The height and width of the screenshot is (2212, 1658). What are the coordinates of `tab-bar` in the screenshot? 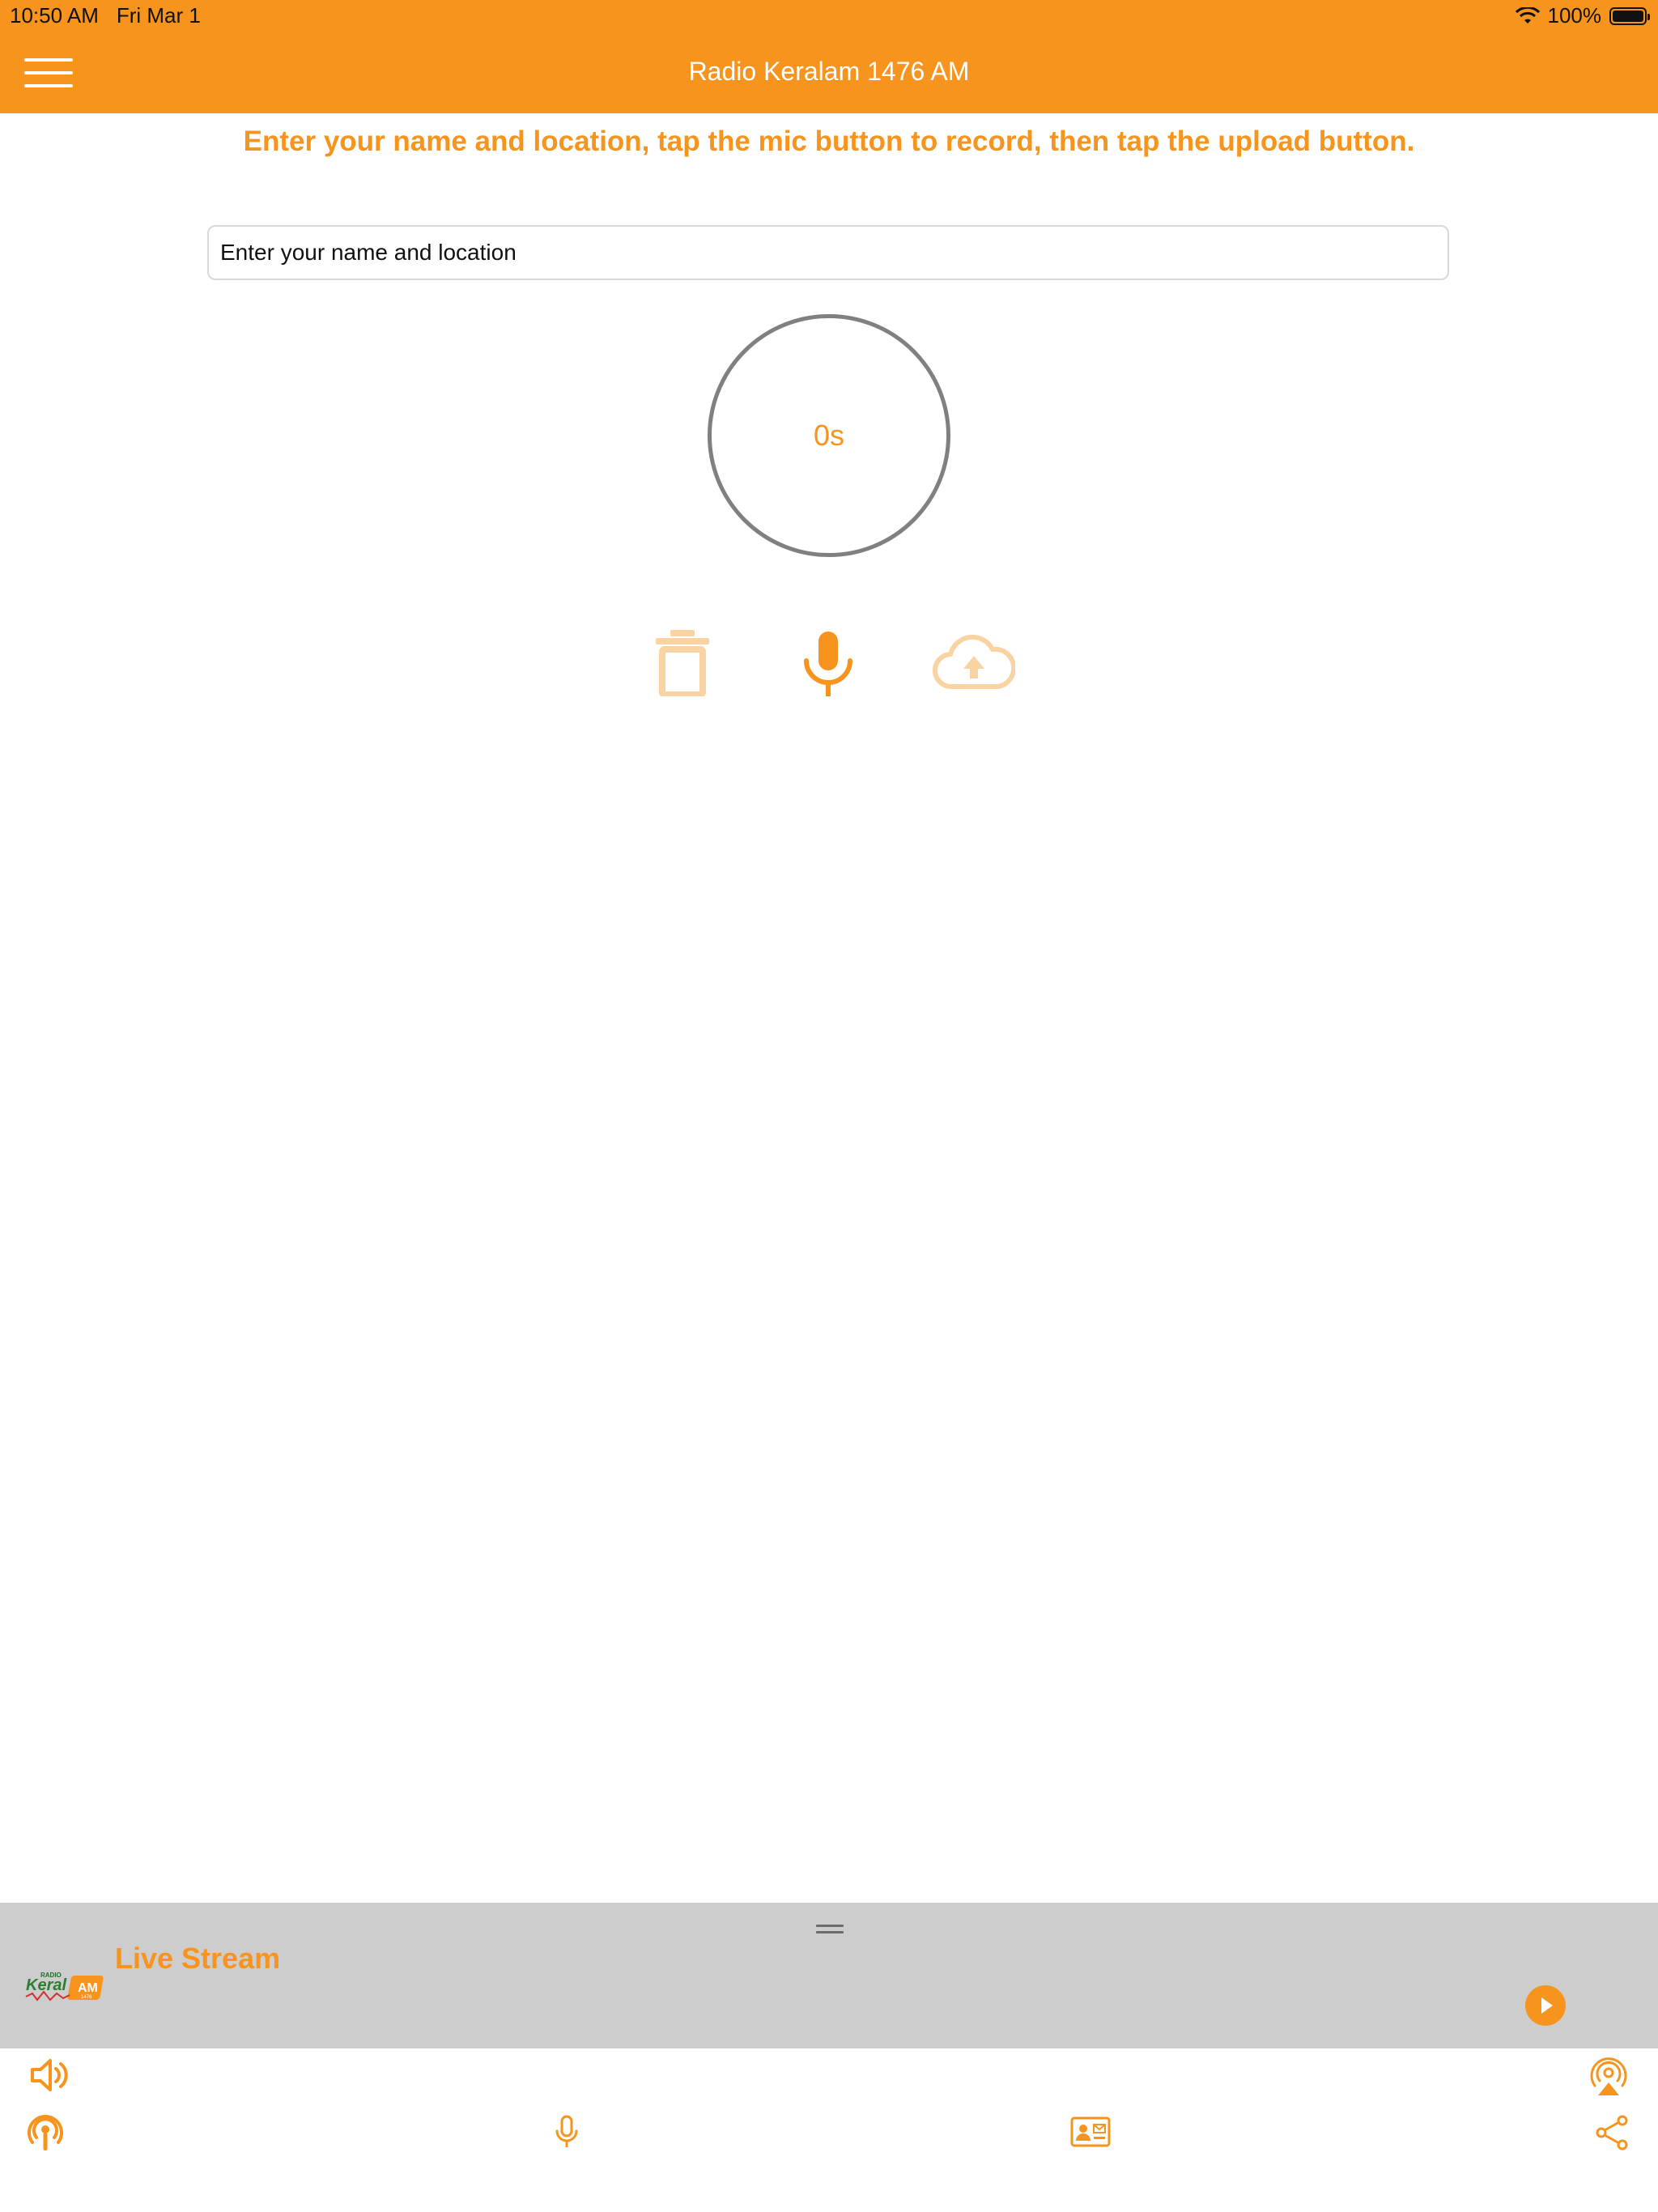 It's located at (829, 2130).